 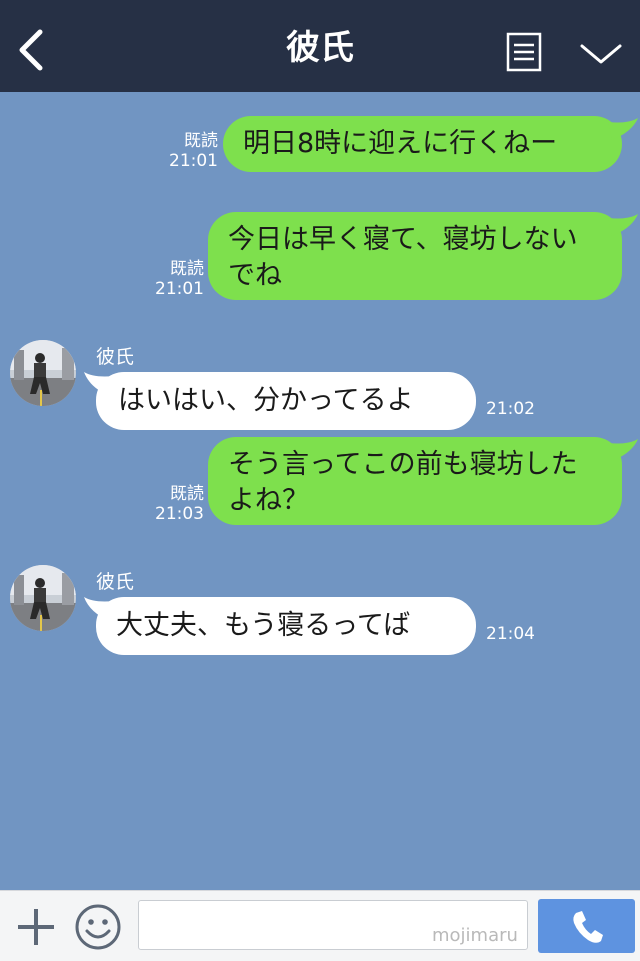 I want to click on chat-title: 彼氏, so click(x=320, y=48).